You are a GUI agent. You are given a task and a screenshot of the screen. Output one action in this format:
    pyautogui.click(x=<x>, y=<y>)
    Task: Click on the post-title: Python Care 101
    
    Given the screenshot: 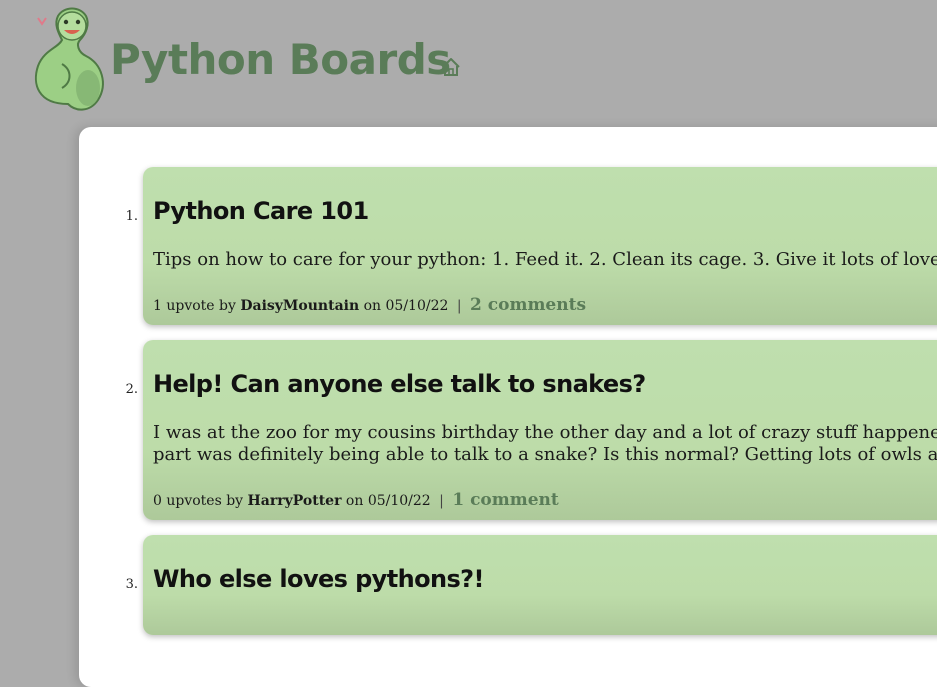 What is the action you would take?
    pyautogui.click(x=261, y=211)
    